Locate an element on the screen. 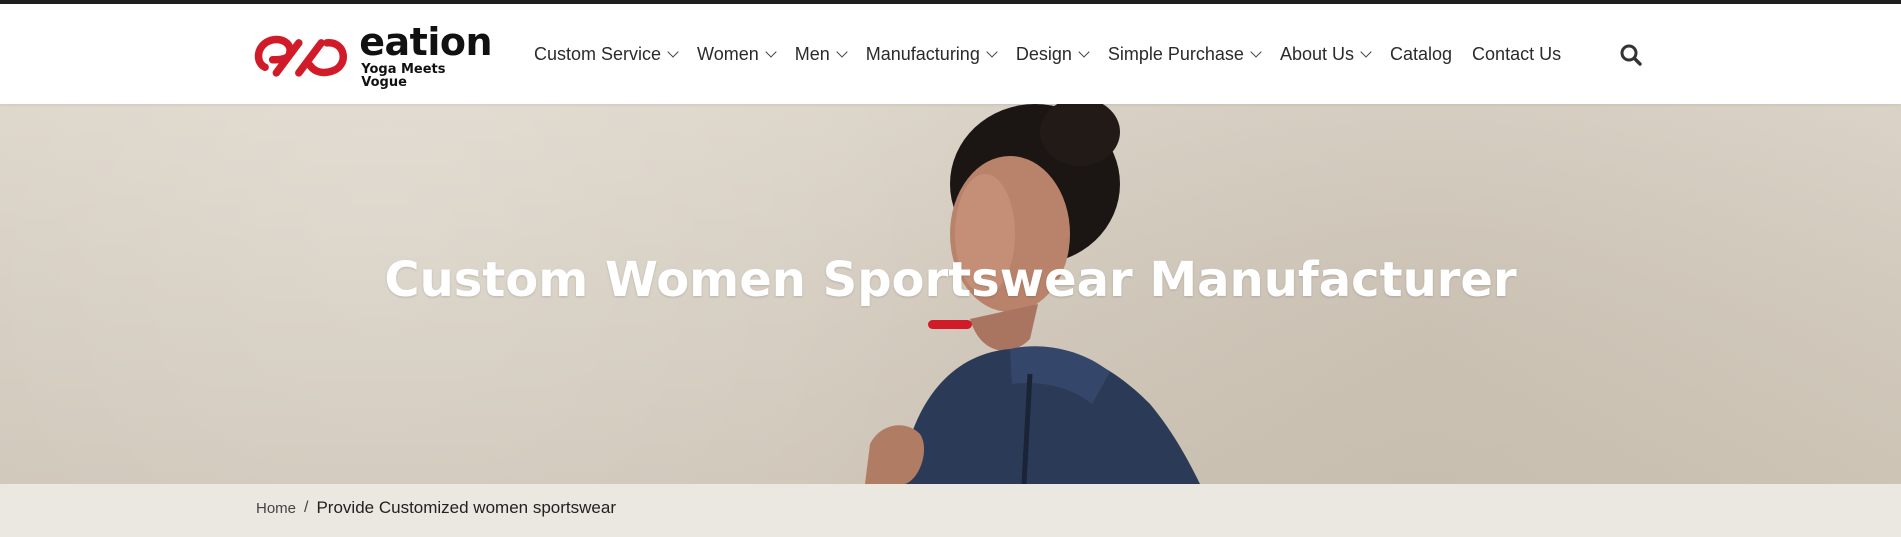 Image resolution: width=1901 pixels, height=537 pixels. nav-item-design: Design is located at coordinates (1052, 54).